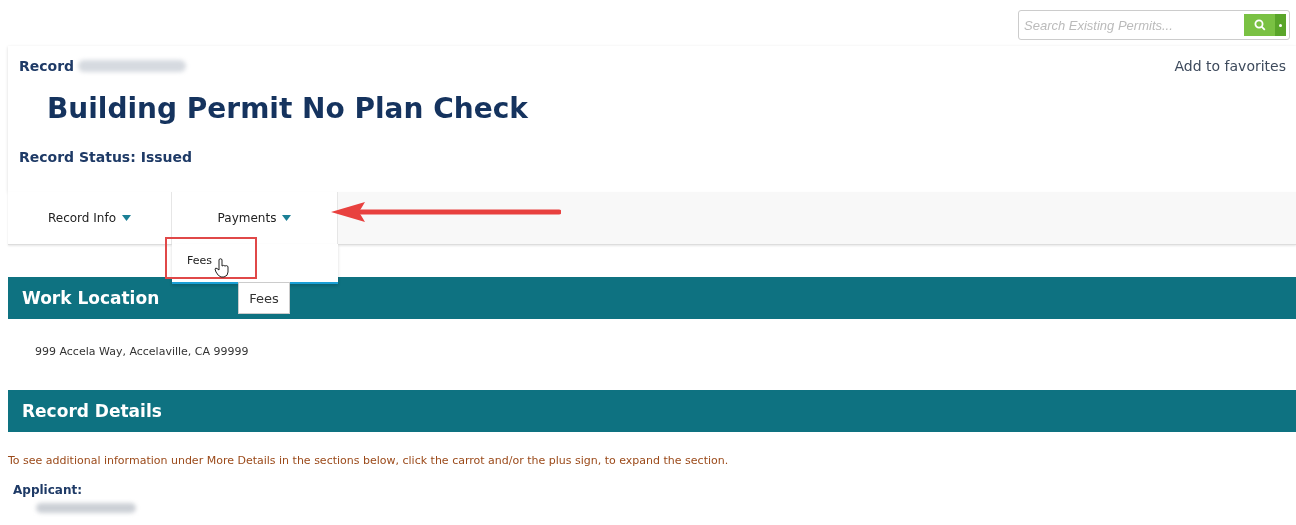  Describe the element at coordinates (255, 218) in the screenshot. I see `menu-tab: Payments` at that location.